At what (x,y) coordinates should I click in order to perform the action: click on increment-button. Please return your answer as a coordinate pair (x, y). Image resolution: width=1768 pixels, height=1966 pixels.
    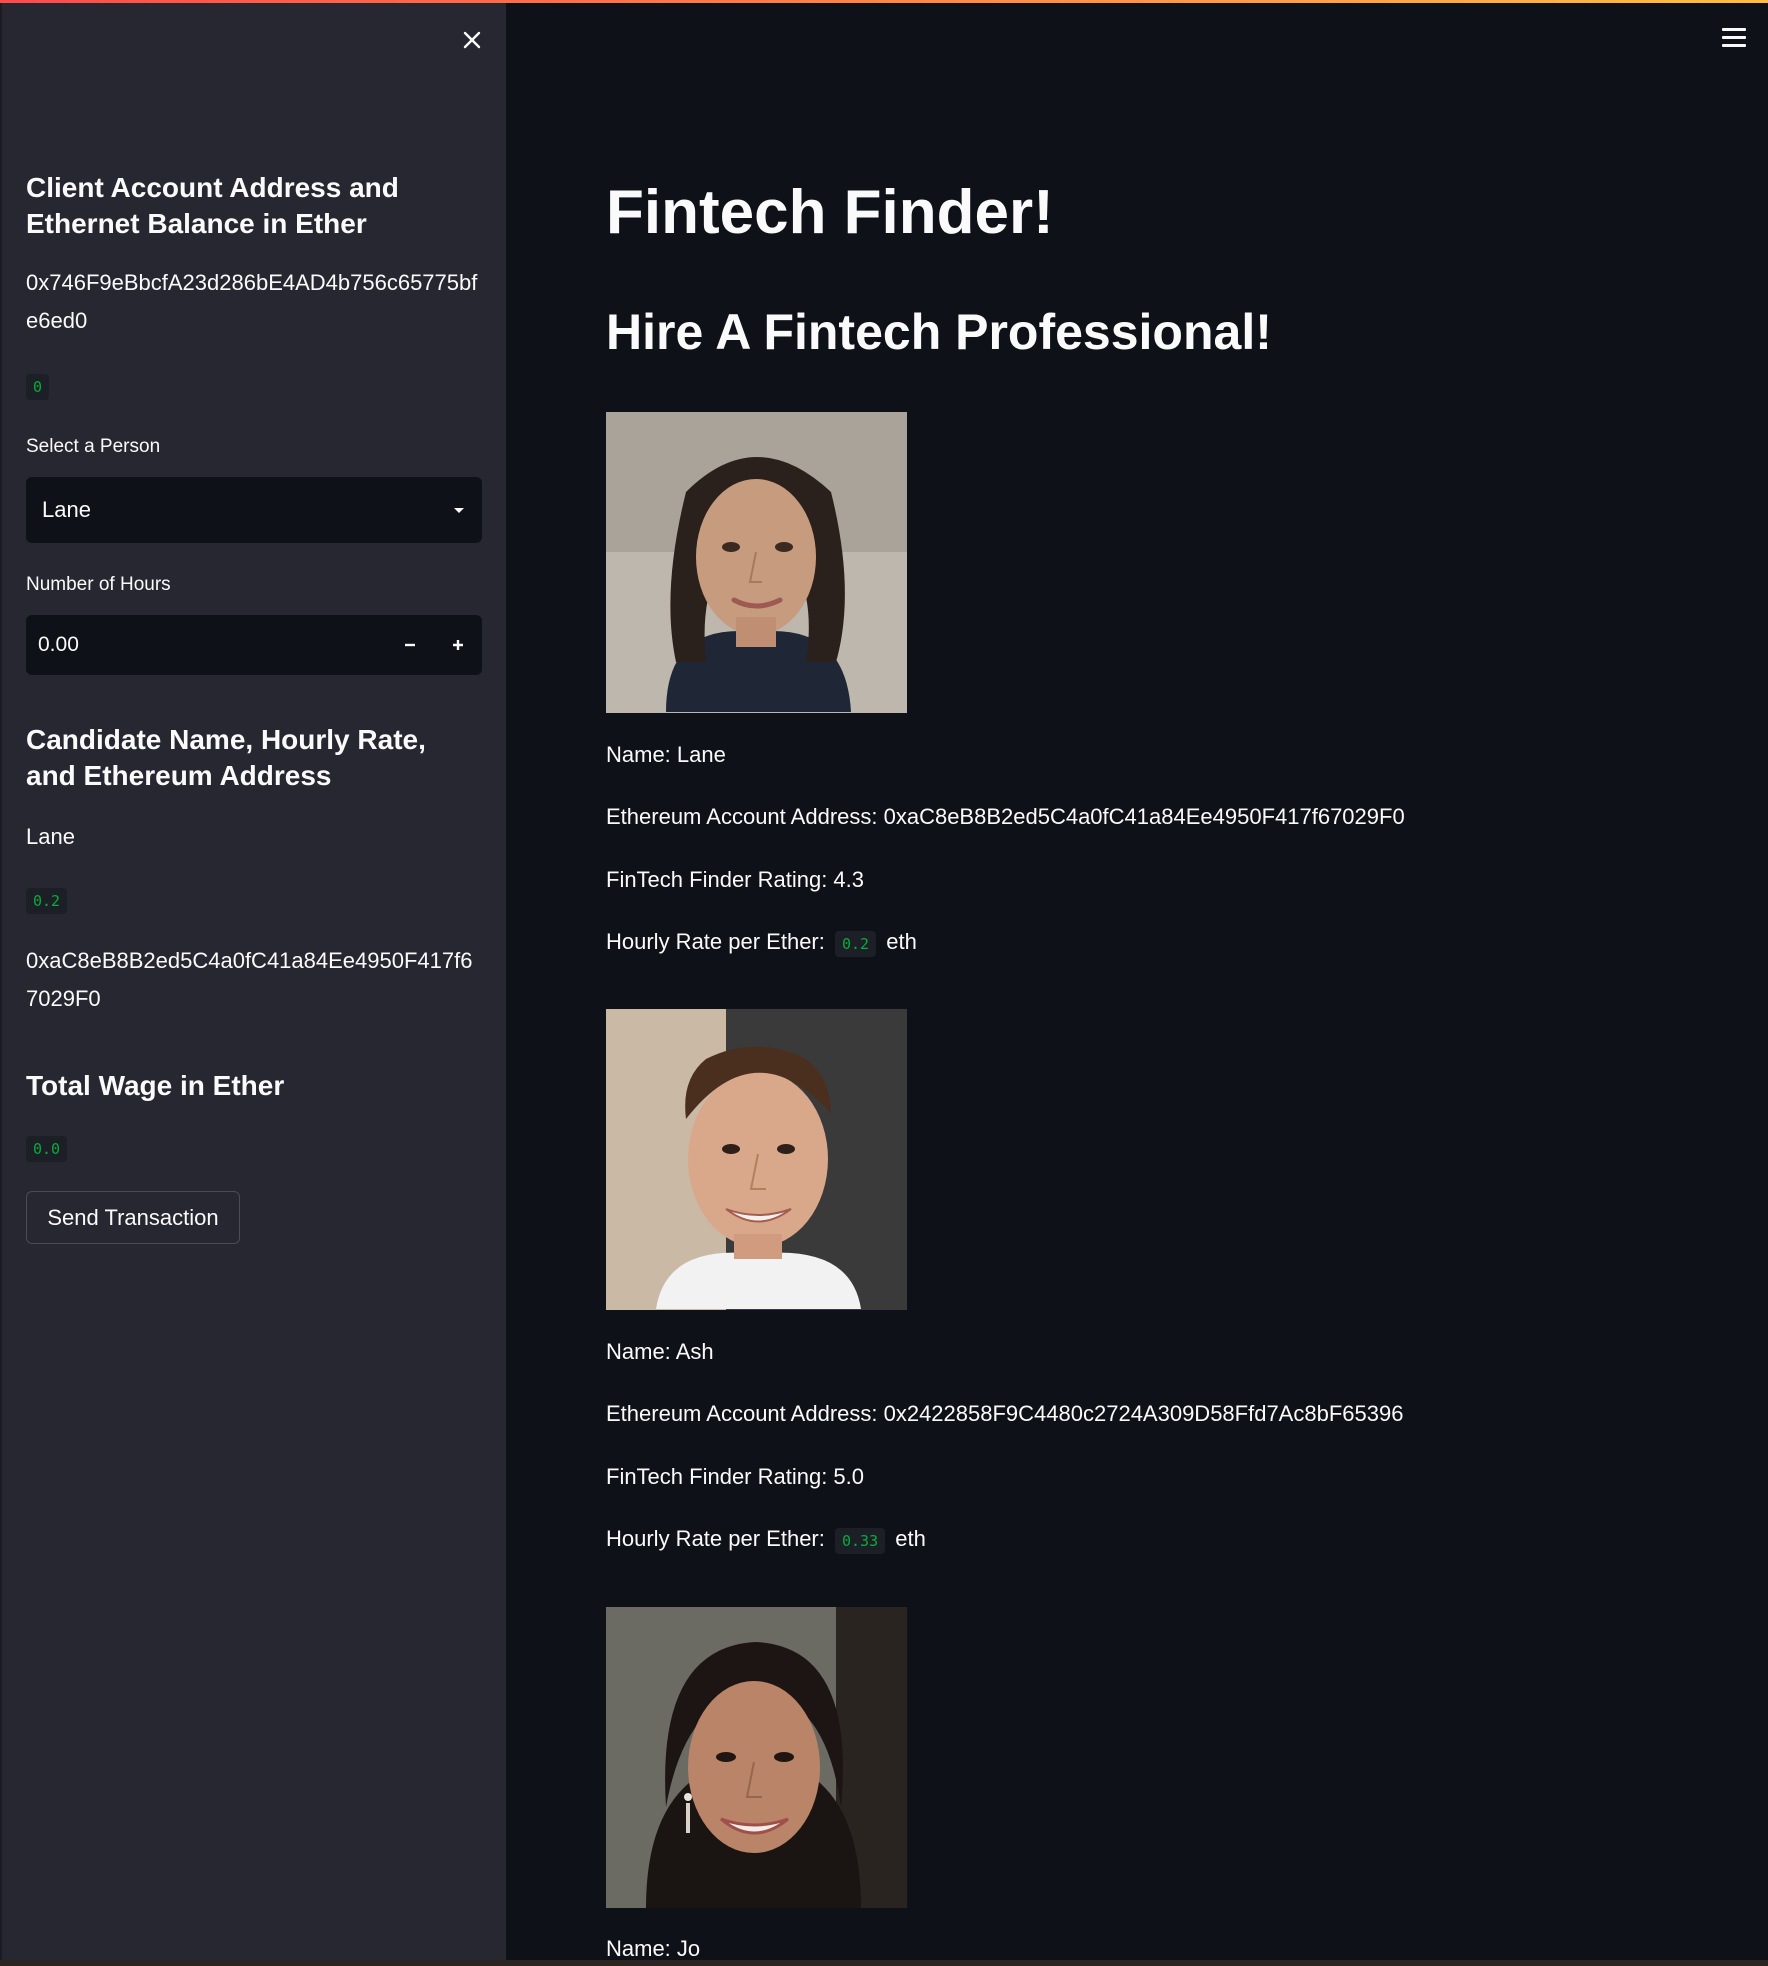
    Looking at the image, I should click on (458, 645).